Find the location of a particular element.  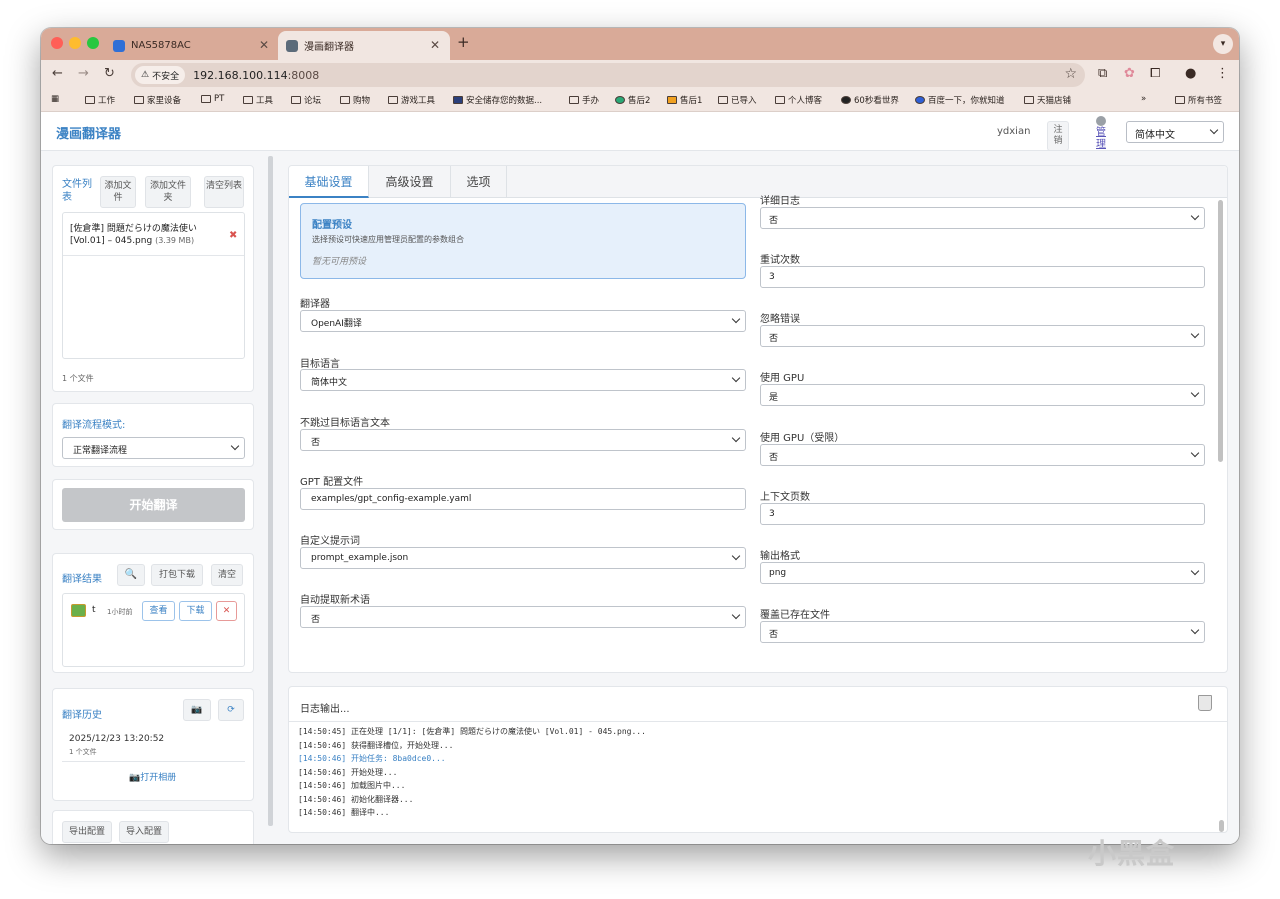

bookmark-star-icon: ☆ is located at coordinates (1070, 74).